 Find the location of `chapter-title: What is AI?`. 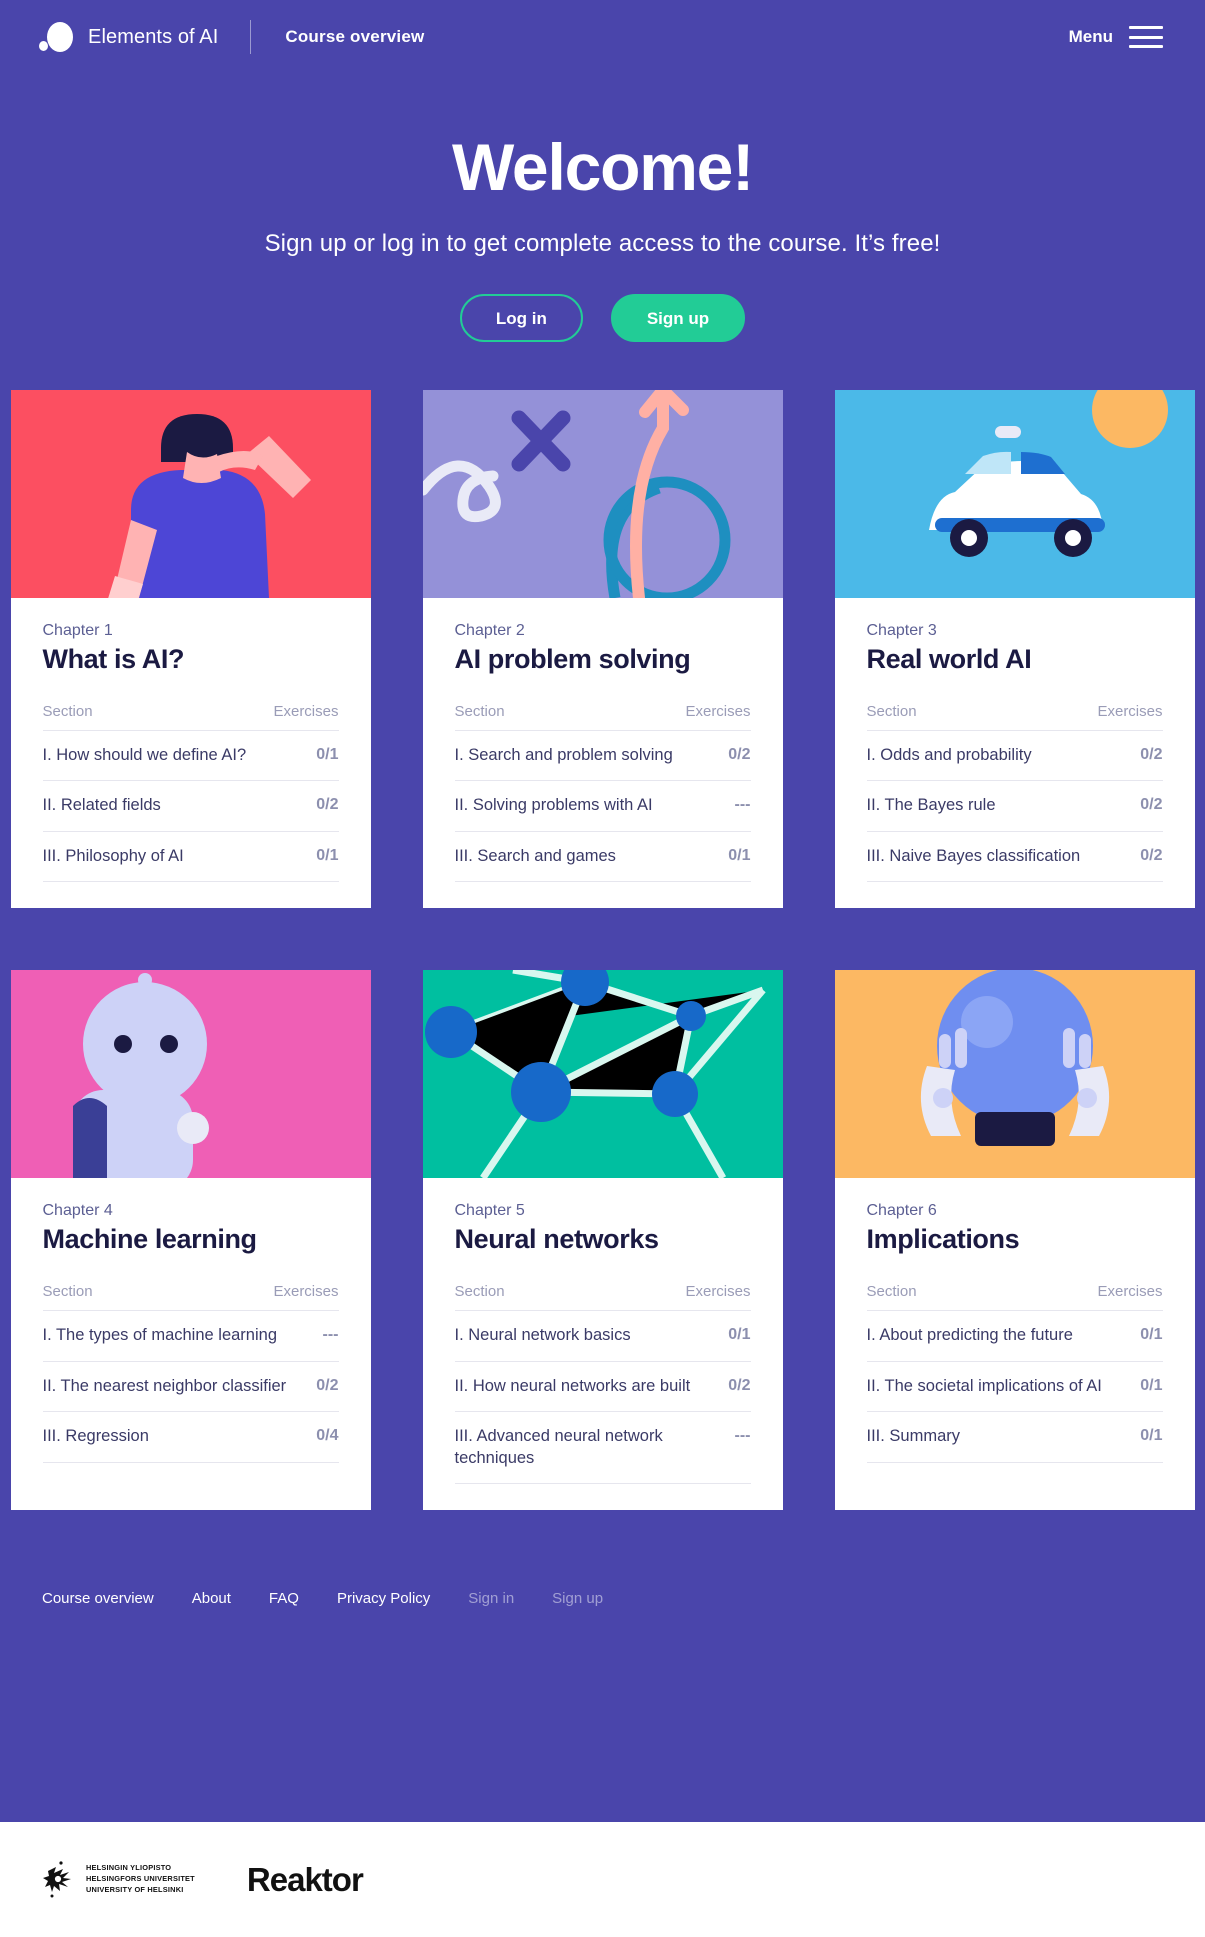

chapter-title: What is AI? is located at coordinates (113, 659).